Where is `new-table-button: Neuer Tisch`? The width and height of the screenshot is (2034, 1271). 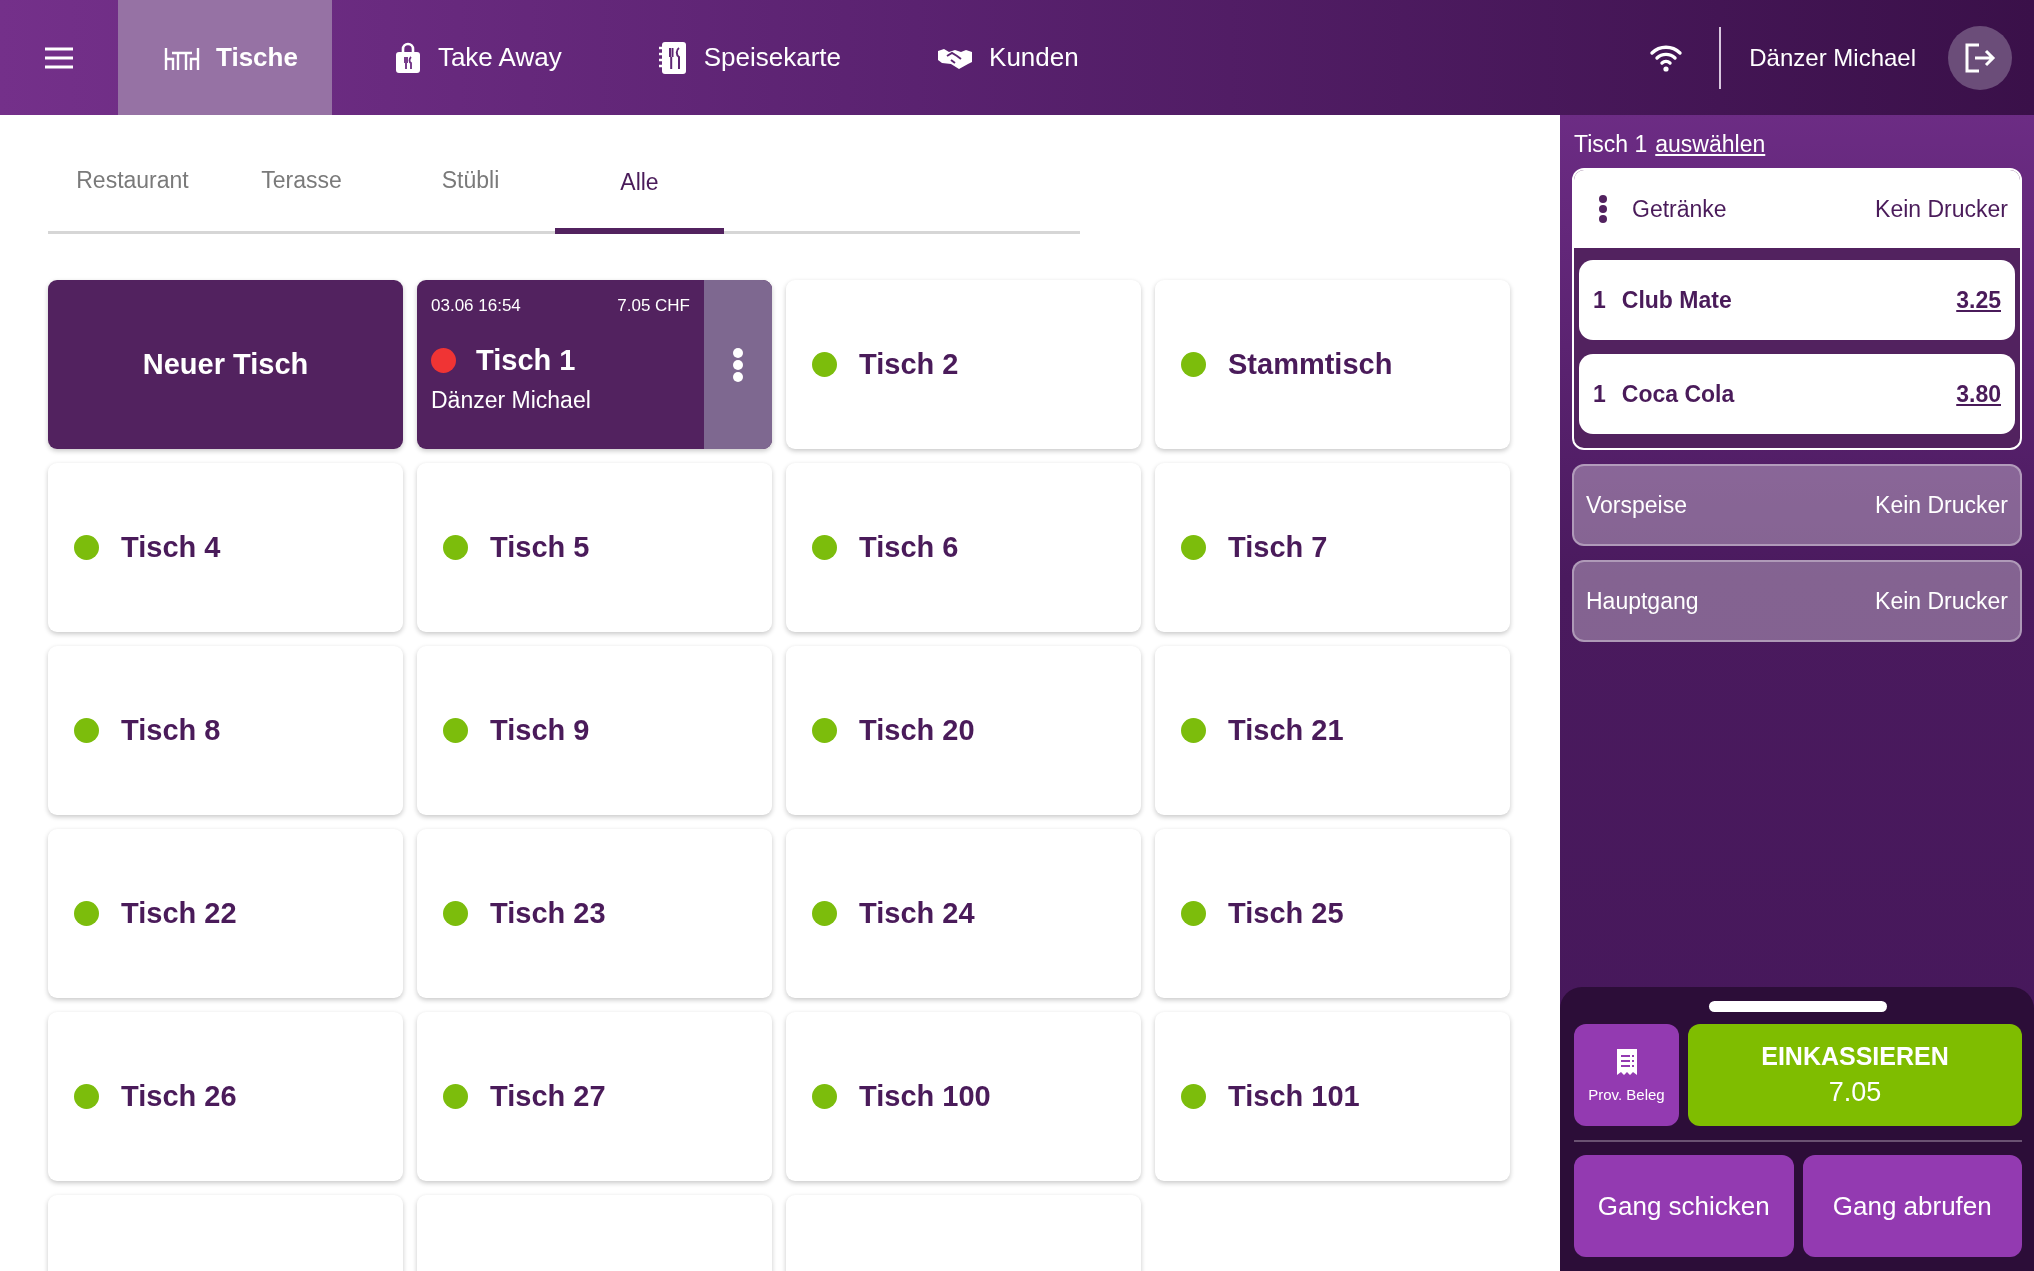
new-table-button: Neuer Tisch is located at coordinates (225, 364).